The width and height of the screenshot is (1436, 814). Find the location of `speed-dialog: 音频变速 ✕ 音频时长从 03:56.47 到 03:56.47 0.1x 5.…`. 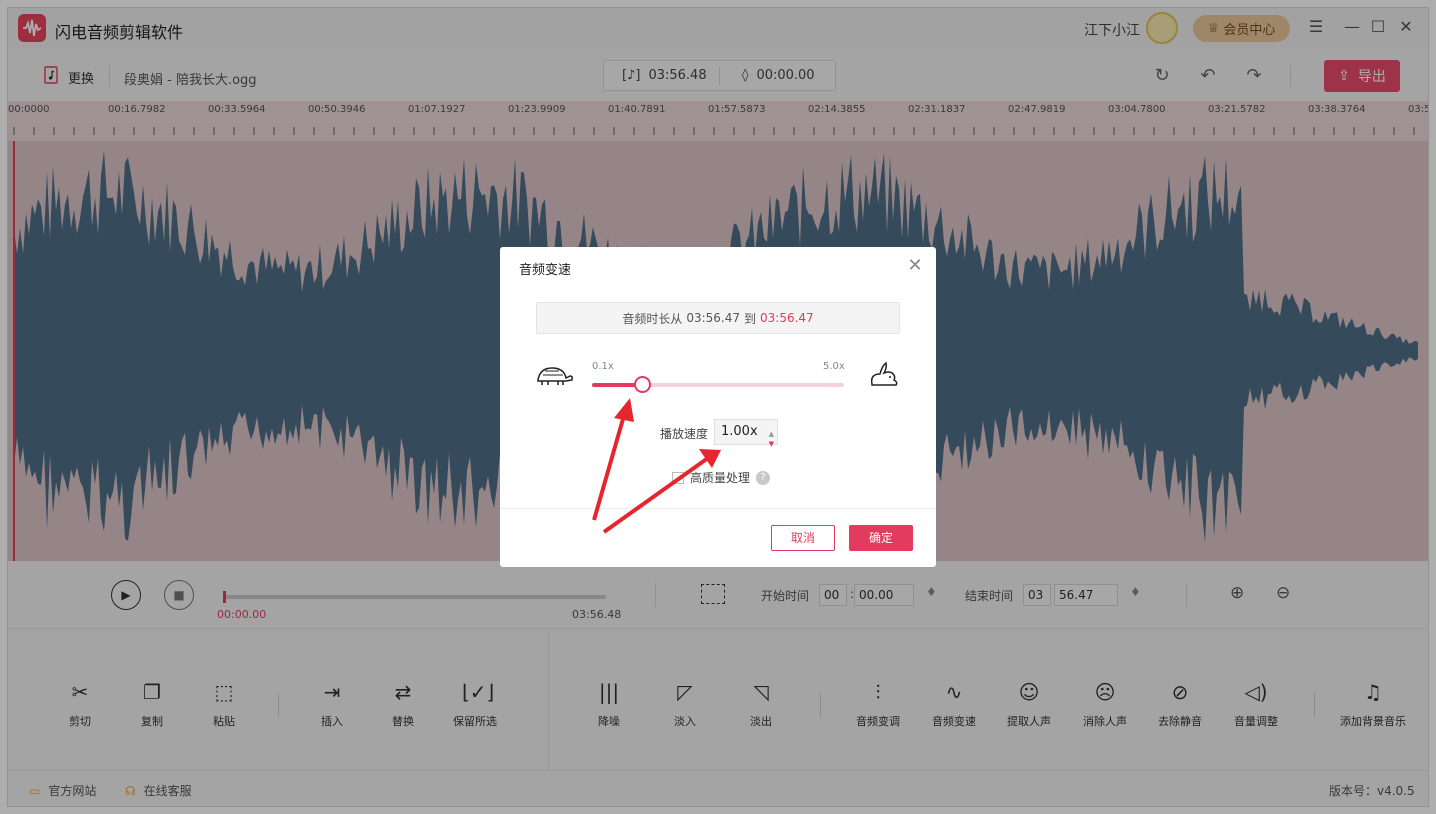

speed-dialog: 音频变速 ✕ 音频时长从 03:56.47 到 03:56.47 0.1x 5.… is located at coordinates (718, 407).